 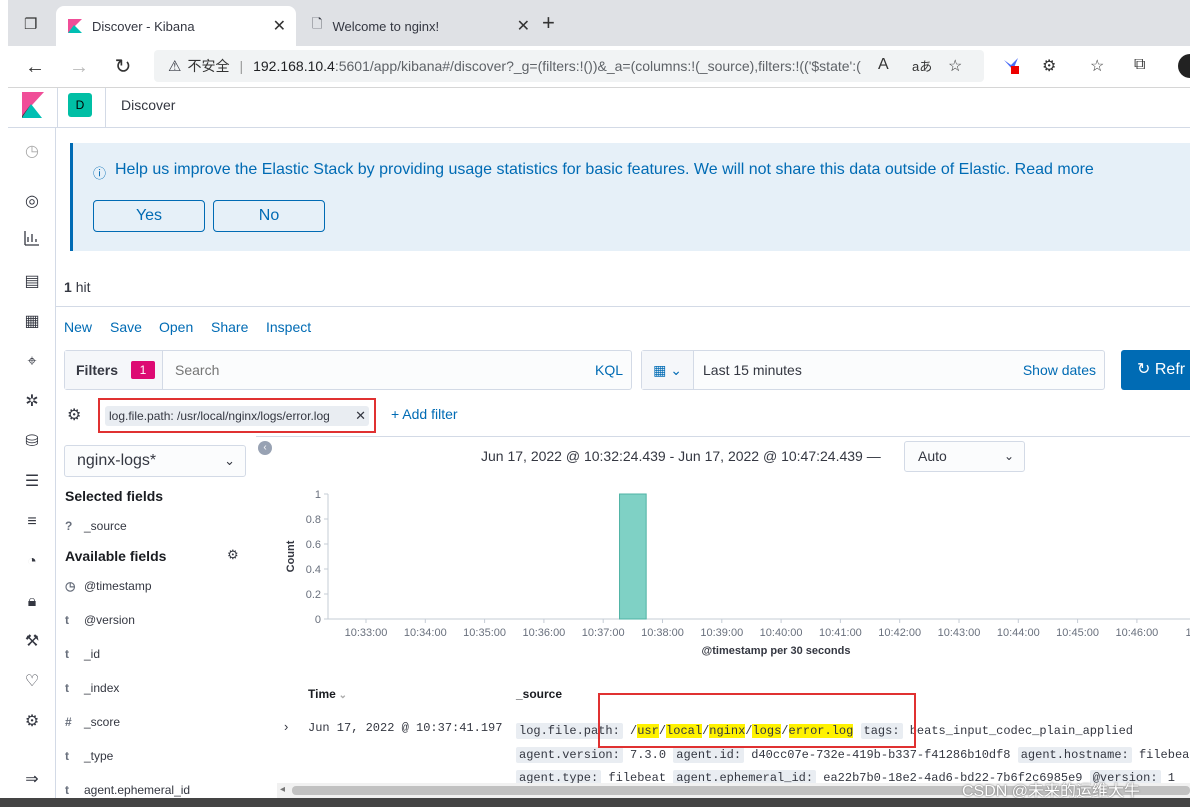 What do you see at coordinates (484, 633) in the screenshot?
I see `x-tick-label: 10:35:00` at bounding box center [484, 633].